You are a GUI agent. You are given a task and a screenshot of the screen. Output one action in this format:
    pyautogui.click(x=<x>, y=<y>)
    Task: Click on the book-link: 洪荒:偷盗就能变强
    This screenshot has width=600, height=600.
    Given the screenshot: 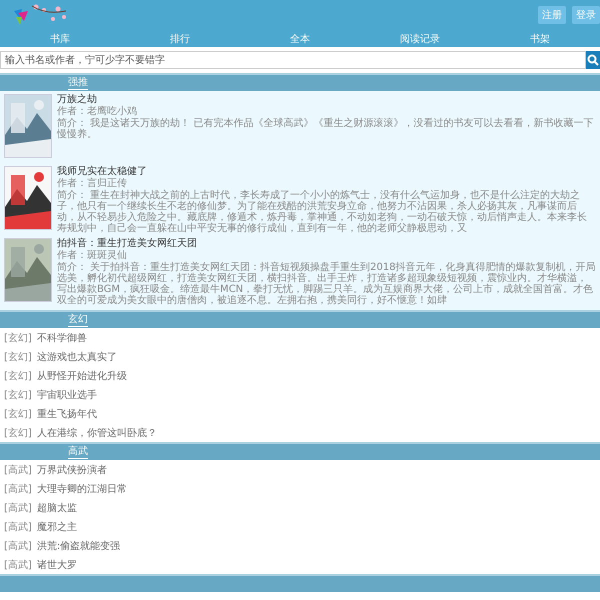 What is the action you would take?
    pyautogui.click(x=78, y=545)
    